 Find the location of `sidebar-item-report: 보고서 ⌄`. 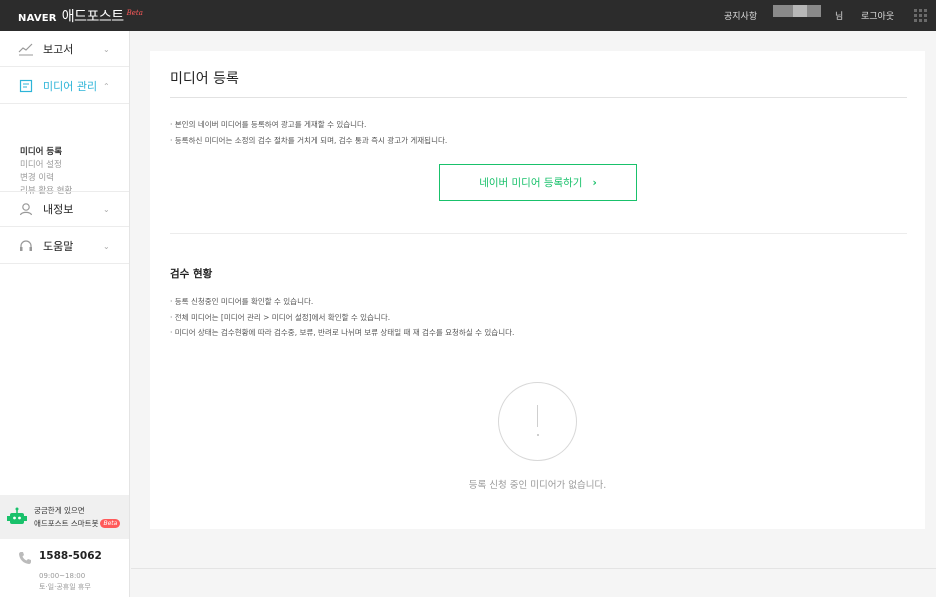

sidebar-item-report: 보고서 ⌄ is located at coordinates (64, 49).